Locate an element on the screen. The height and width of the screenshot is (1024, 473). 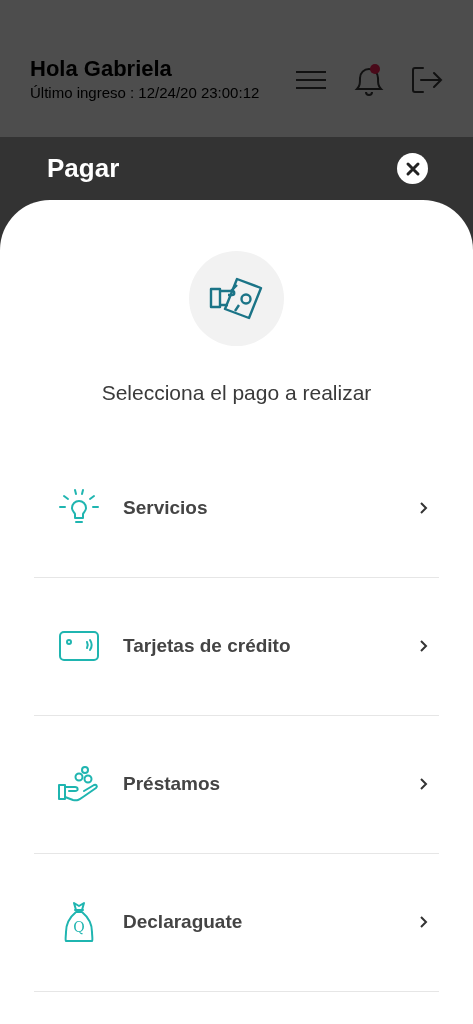
close-button is located at coordinates (412, 168).